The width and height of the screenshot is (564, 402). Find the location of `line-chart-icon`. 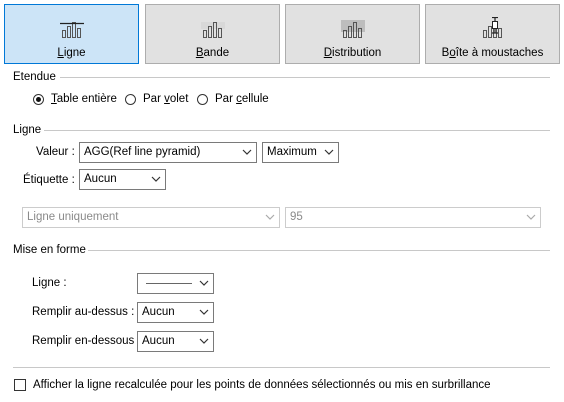

line-chart-icon is located at coordinates (71, 30).